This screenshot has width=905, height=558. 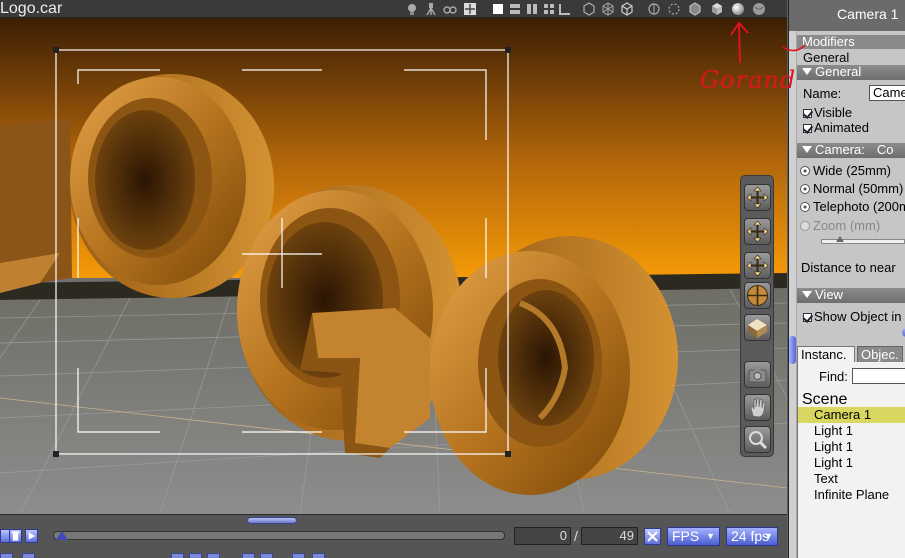 What do you see at coordinates (807, 128) in the screenshot?
I see `animated-checkbox` at bounding box center [807, 128].